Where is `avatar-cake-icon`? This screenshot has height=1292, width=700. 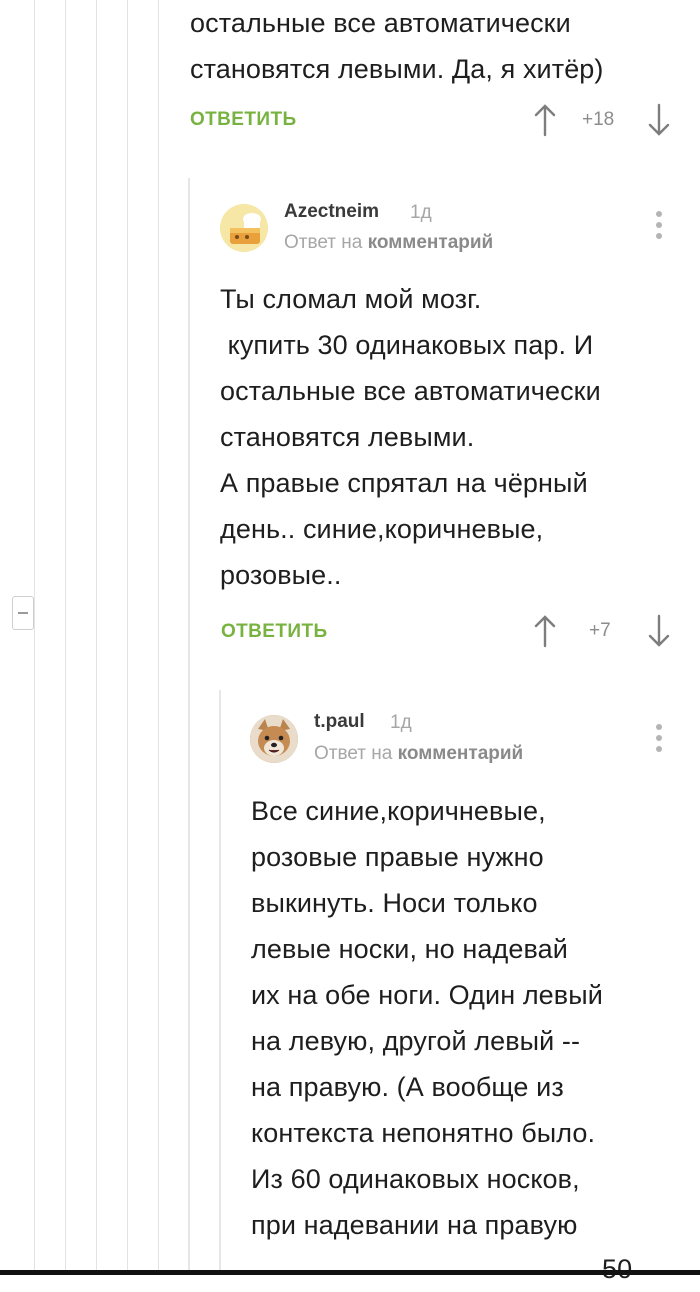
avatar-cake-icon is located at coordinates (244, 228).